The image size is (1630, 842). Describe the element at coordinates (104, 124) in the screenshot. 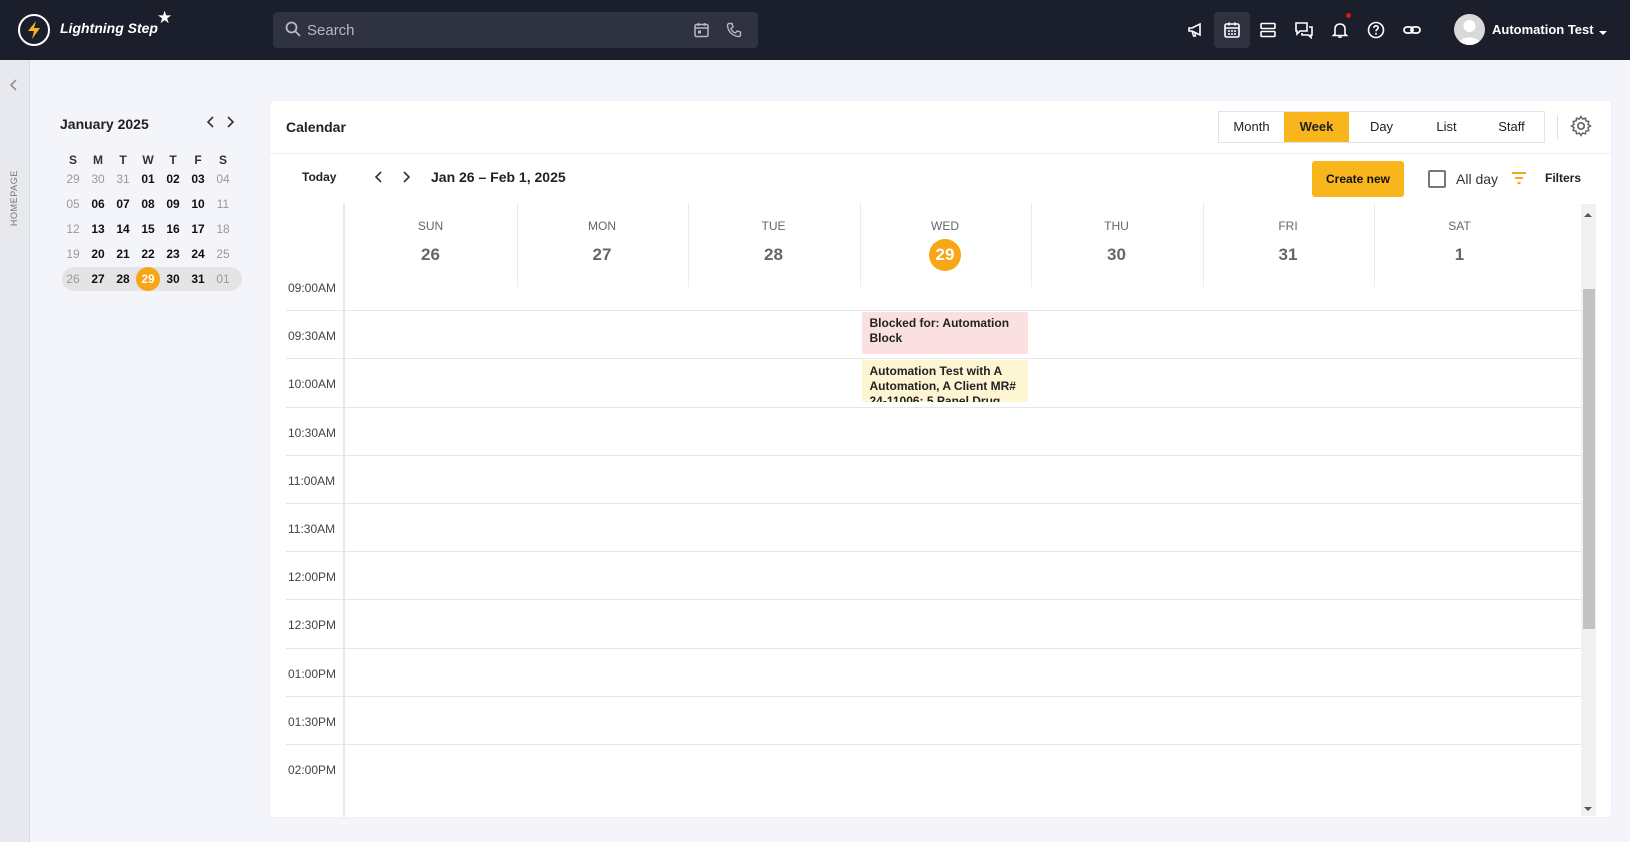

I see `mini-calendar-title: January 2025` at that location.